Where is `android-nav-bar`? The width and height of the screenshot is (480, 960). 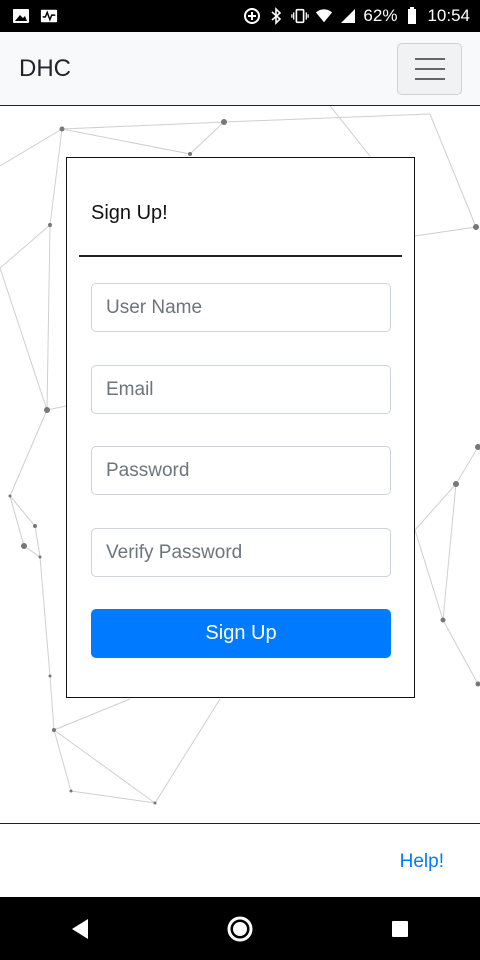 android-nav-bar is located at coordinates (240, 928).